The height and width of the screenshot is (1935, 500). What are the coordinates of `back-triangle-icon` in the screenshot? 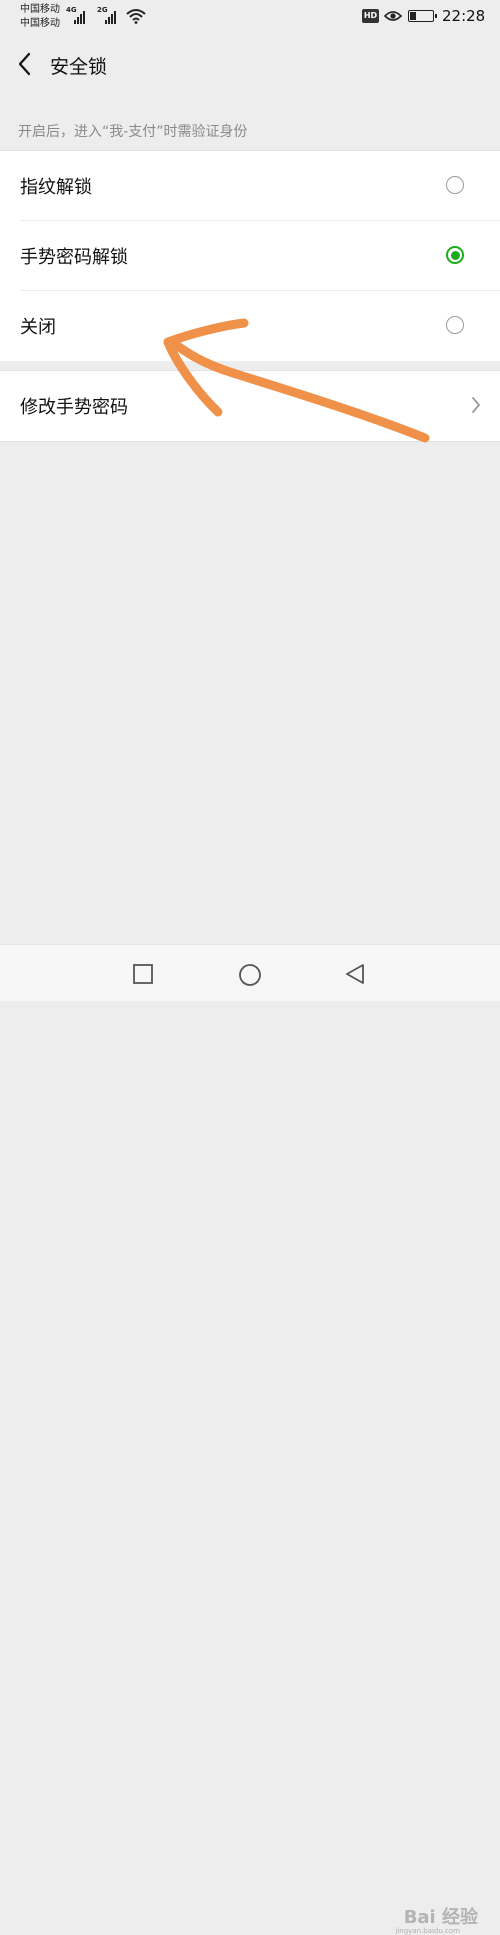 It's located at (355, 974).